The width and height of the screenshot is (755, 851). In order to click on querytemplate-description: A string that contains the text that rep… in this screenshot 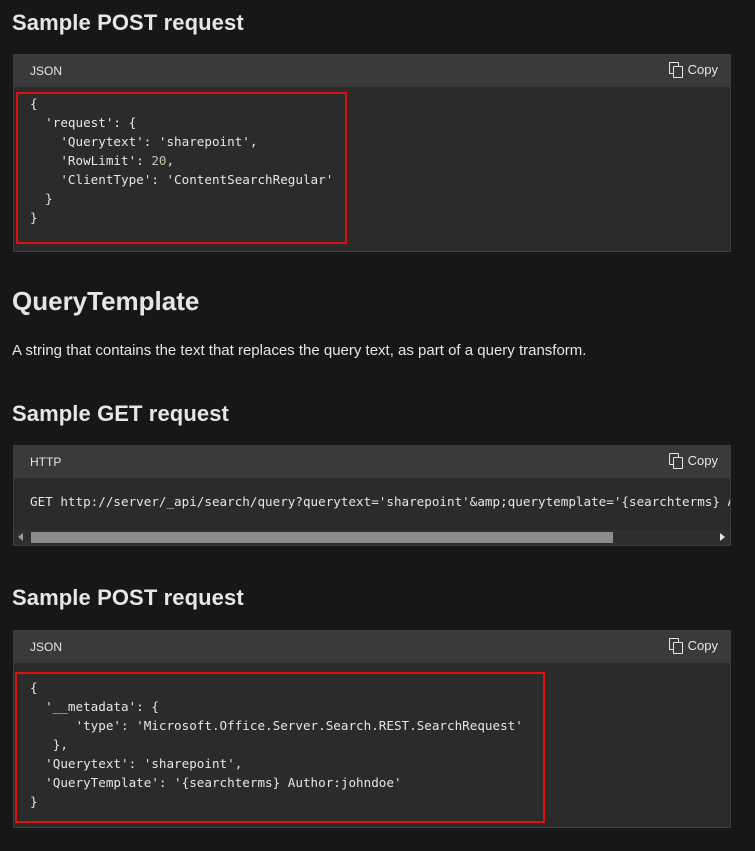, I will do `click(299, 350)`.